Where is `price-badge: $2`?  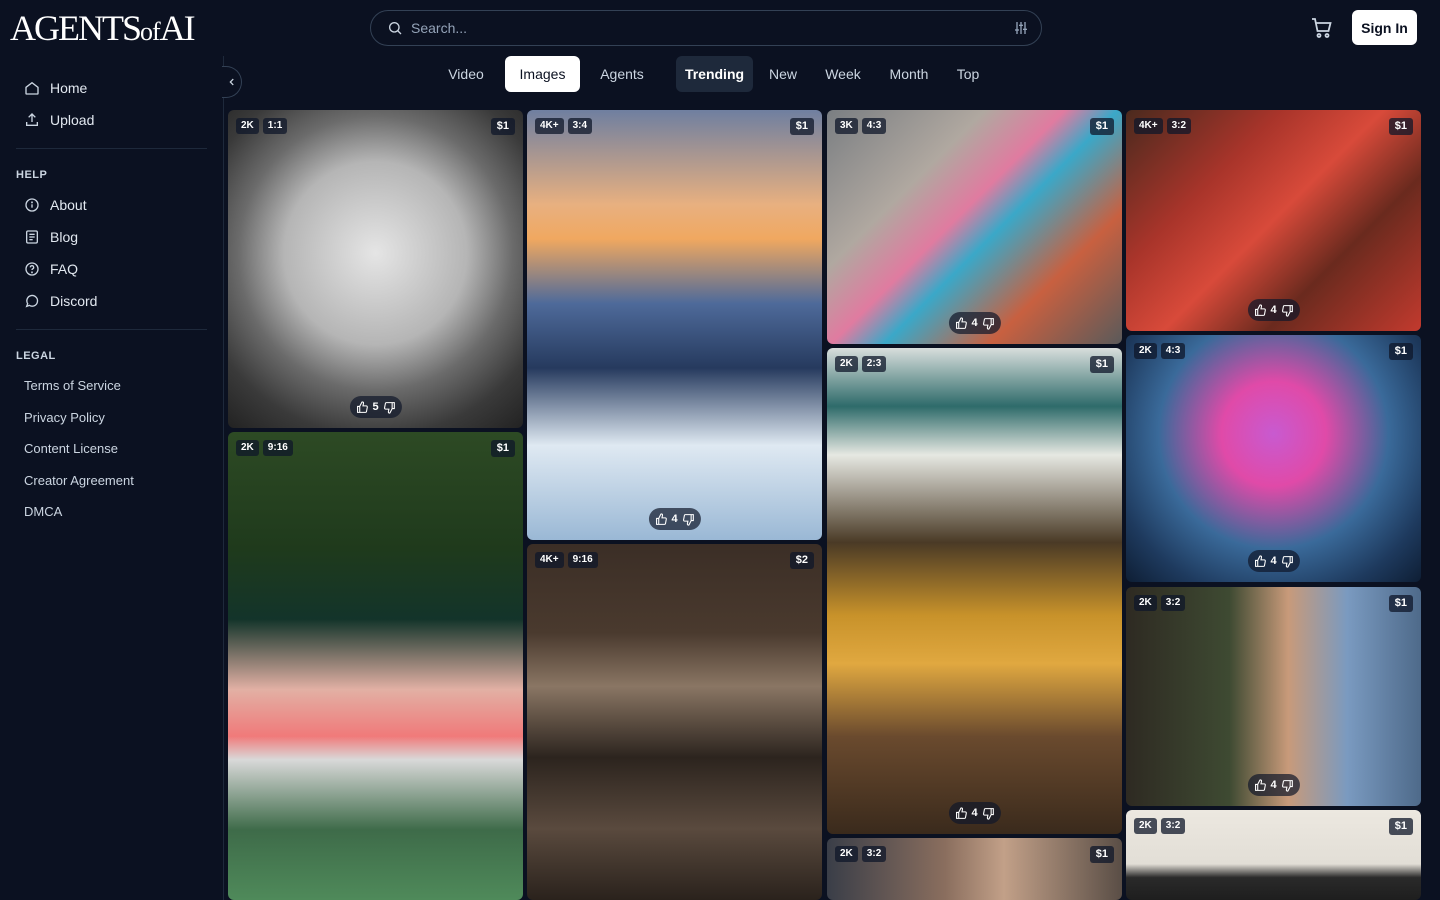
price-badge: $2 is located at coordinates (801, 560).